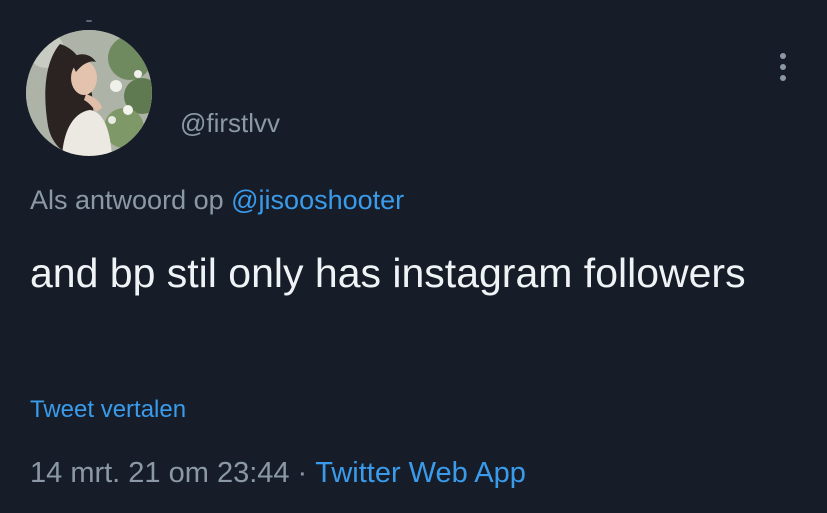 This screenshot has height=513, width=827. What do you see at coordinates (160, 473) in the screenshot?
I see `tweet-timestamp: 14 mrt. 21 om 23:44` at bounding box center [160, 473].